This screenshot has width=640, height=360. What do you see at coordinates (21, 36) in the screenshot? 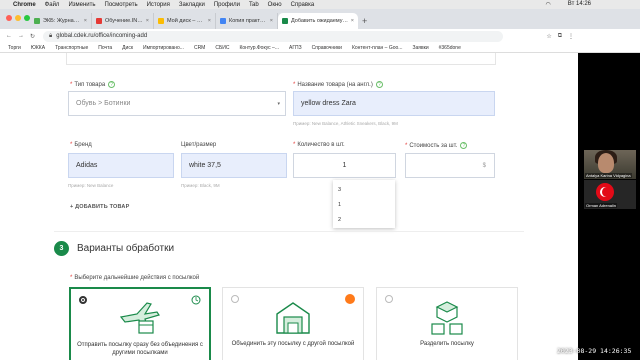
I see `forward-icon: →` at bounding box center [21, 36].